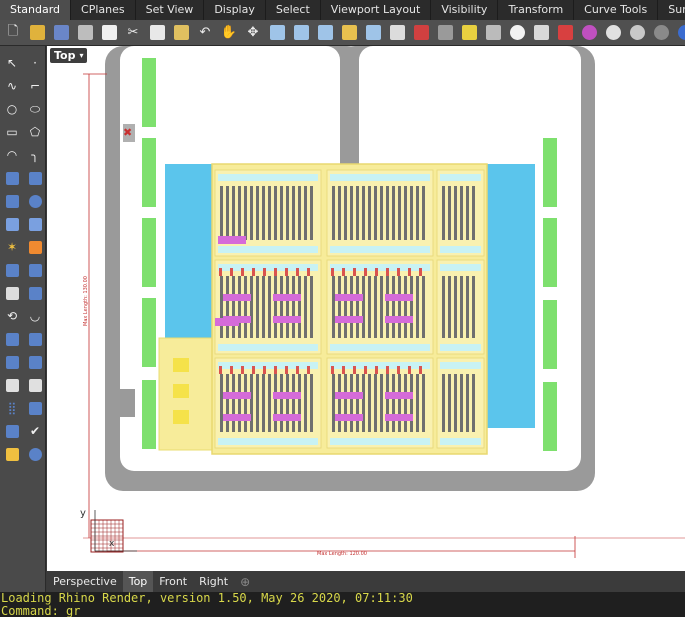 The image size is (685, 617). What do you see at coordinates (35, 270) in the screenshot?
I see `split-icon` at bounding box center [35, 270].